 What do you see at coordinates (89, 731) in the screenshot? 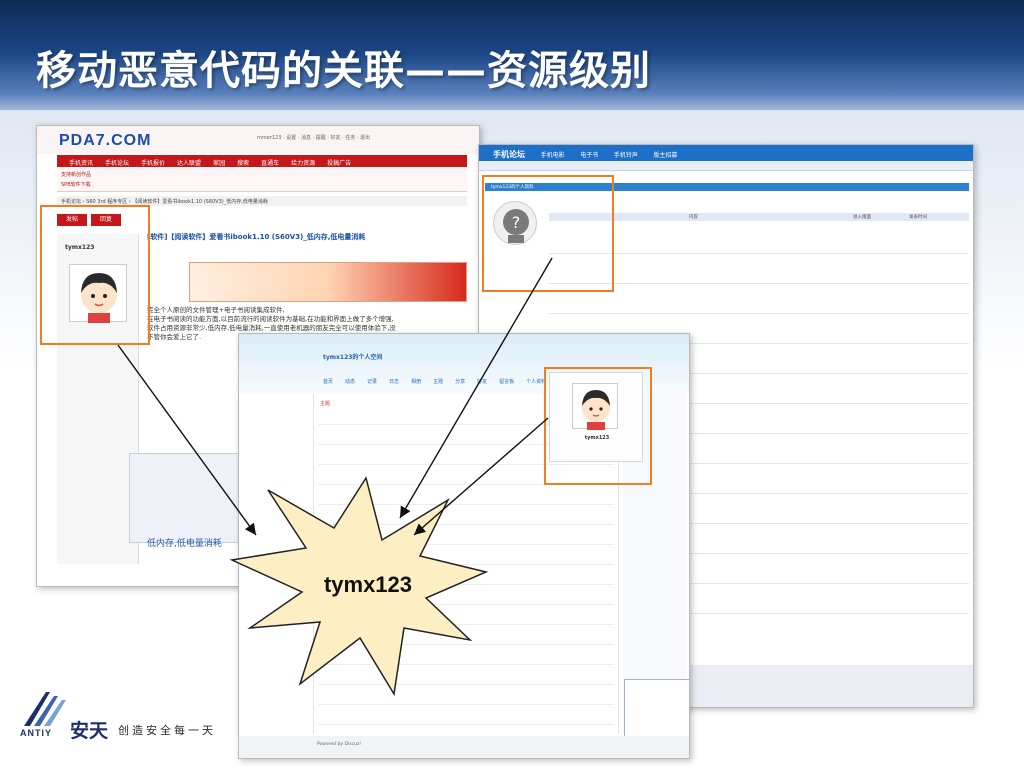
I see `brand-name-cn: 安天` at bounding box center [89, 731].